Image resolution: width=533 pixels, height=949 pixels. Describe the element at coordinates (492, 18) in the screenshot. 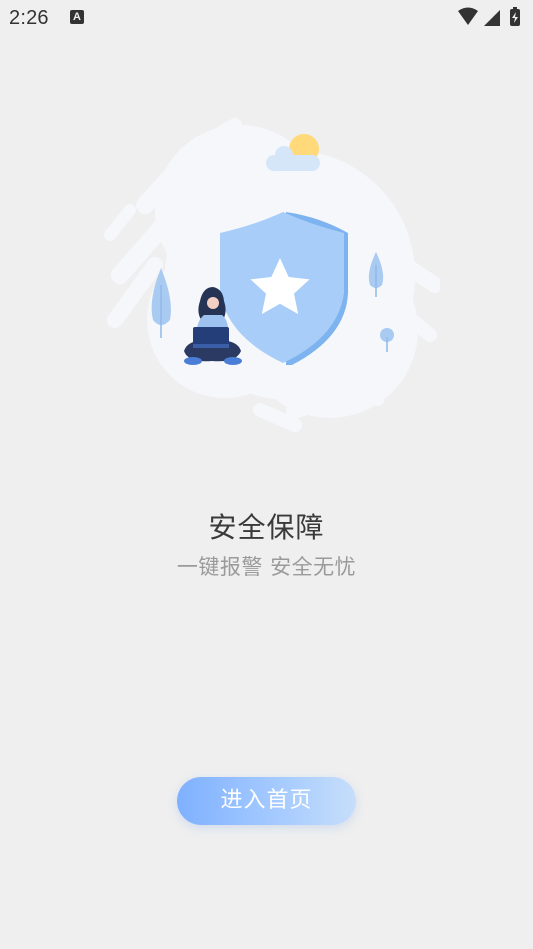

I see `cellular-signal-icon` at that location.